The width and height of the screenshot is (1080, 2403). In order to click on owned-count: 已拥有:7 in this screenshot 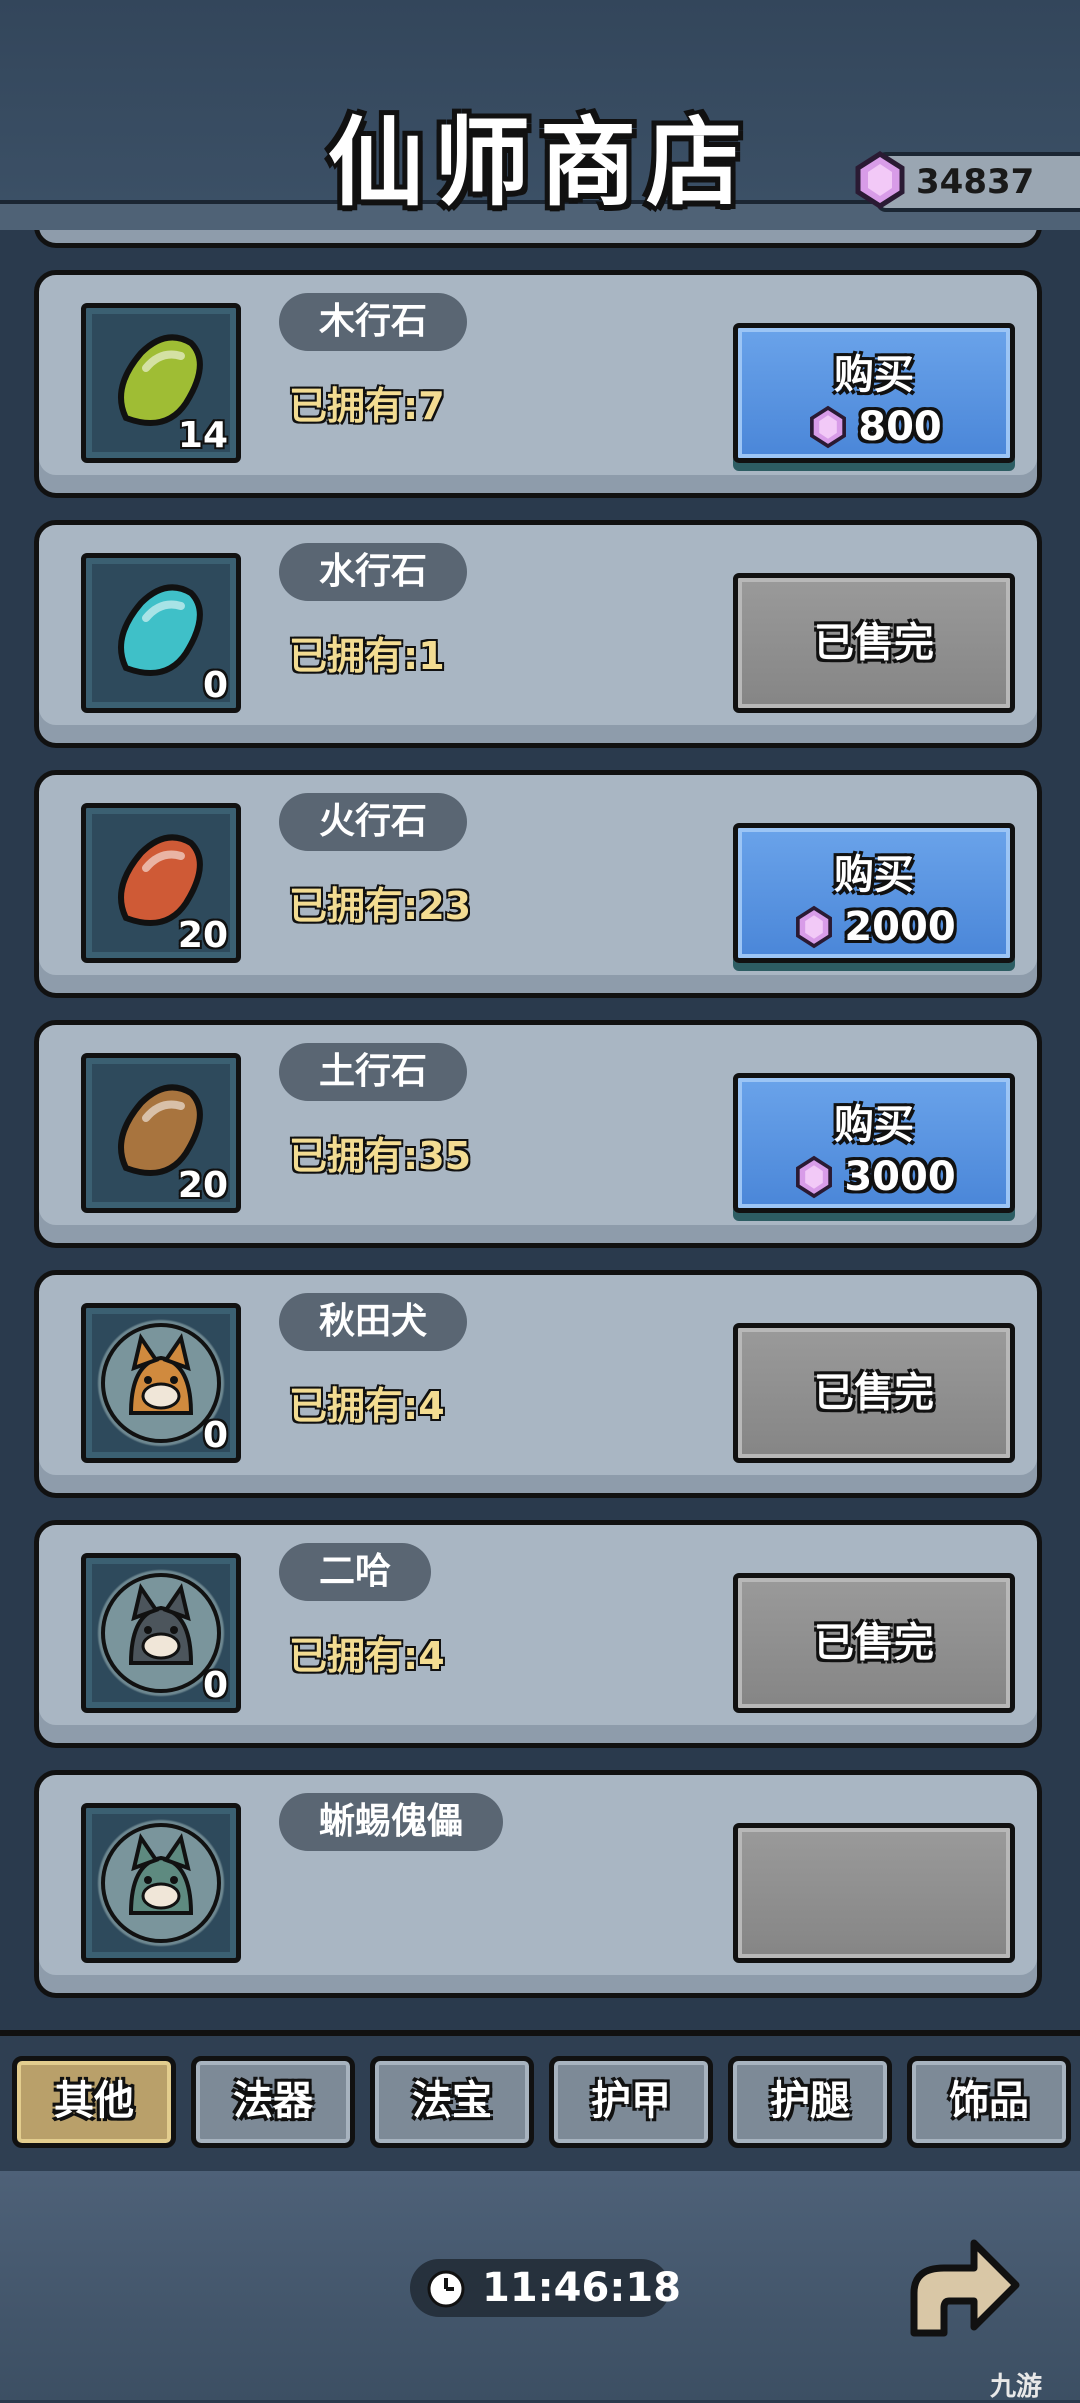, I will do `click(367, 406)`.